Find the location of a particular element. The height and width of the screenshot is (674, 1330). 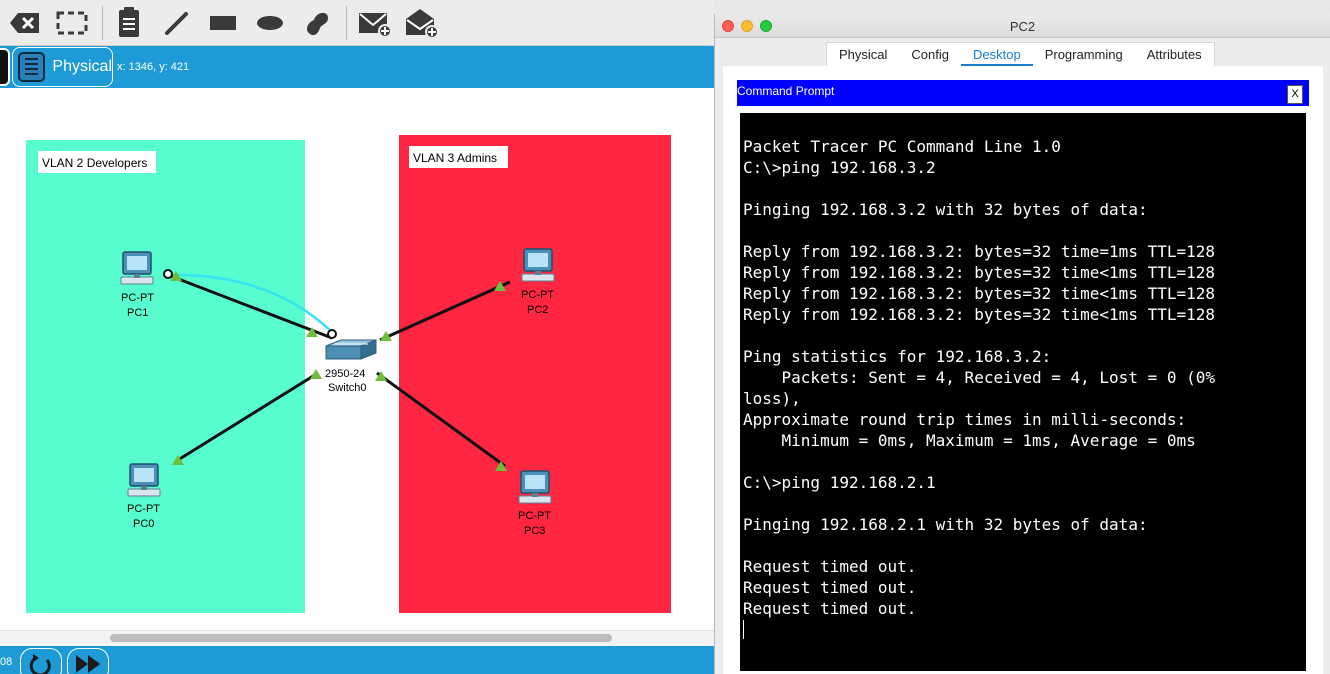

horizontal-scrollbar is located at coordinates (357, 638).